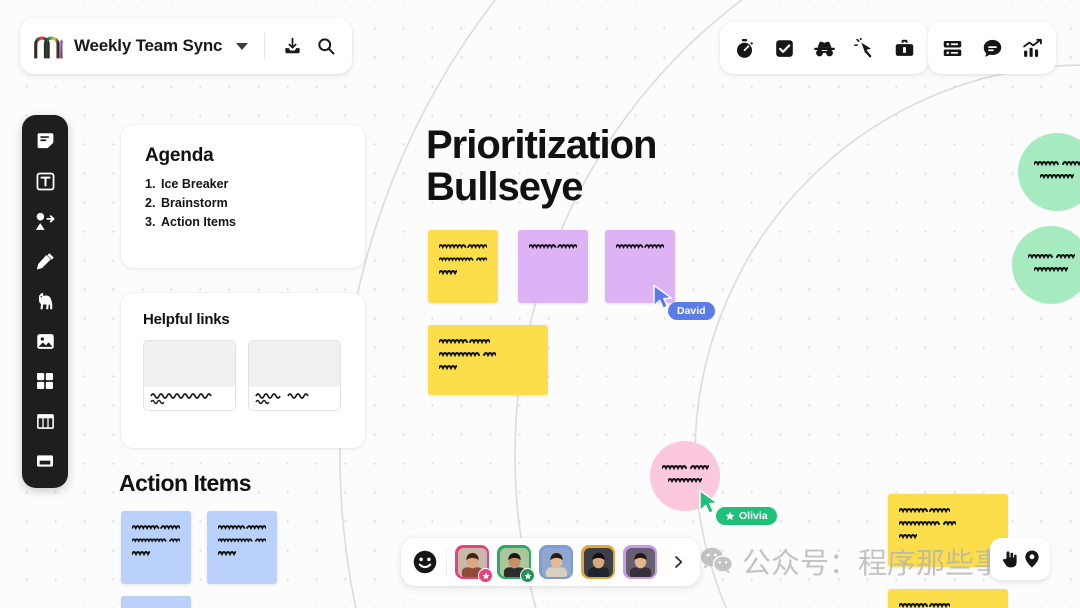 The image size is (1080, 608). What do you see at coordinates (150, 184) in the screenshot?
I see `agenda-item-number: 1.` at bounding box center [150, 184].